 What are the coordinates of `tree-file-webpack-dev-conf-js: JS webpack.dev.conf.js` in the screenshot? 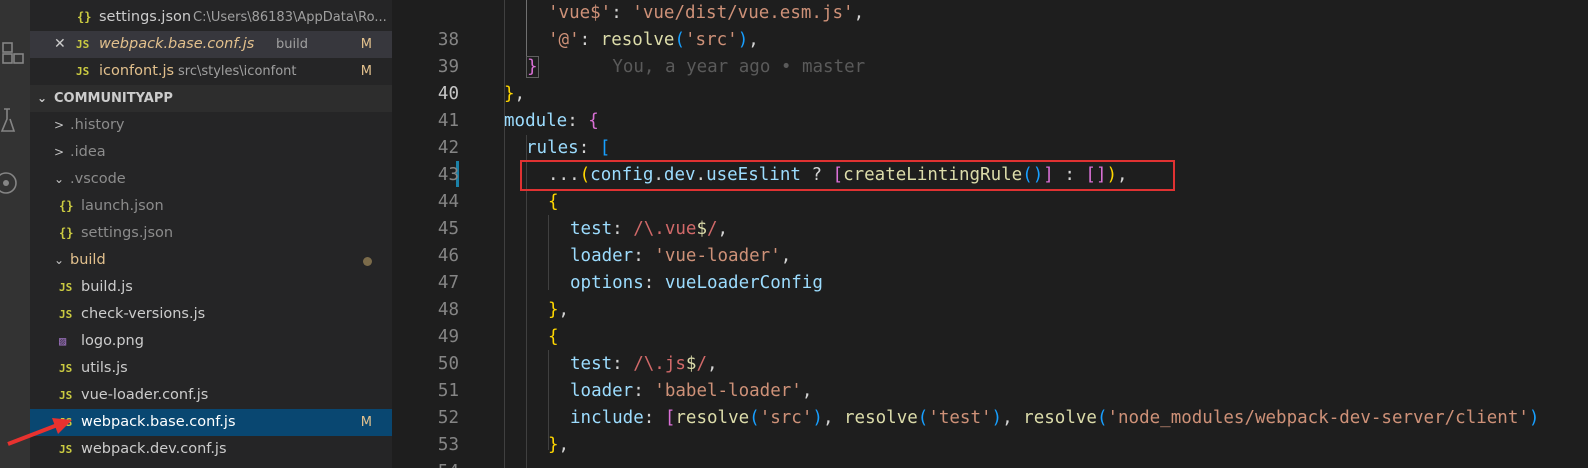 It's located at (211, 449).